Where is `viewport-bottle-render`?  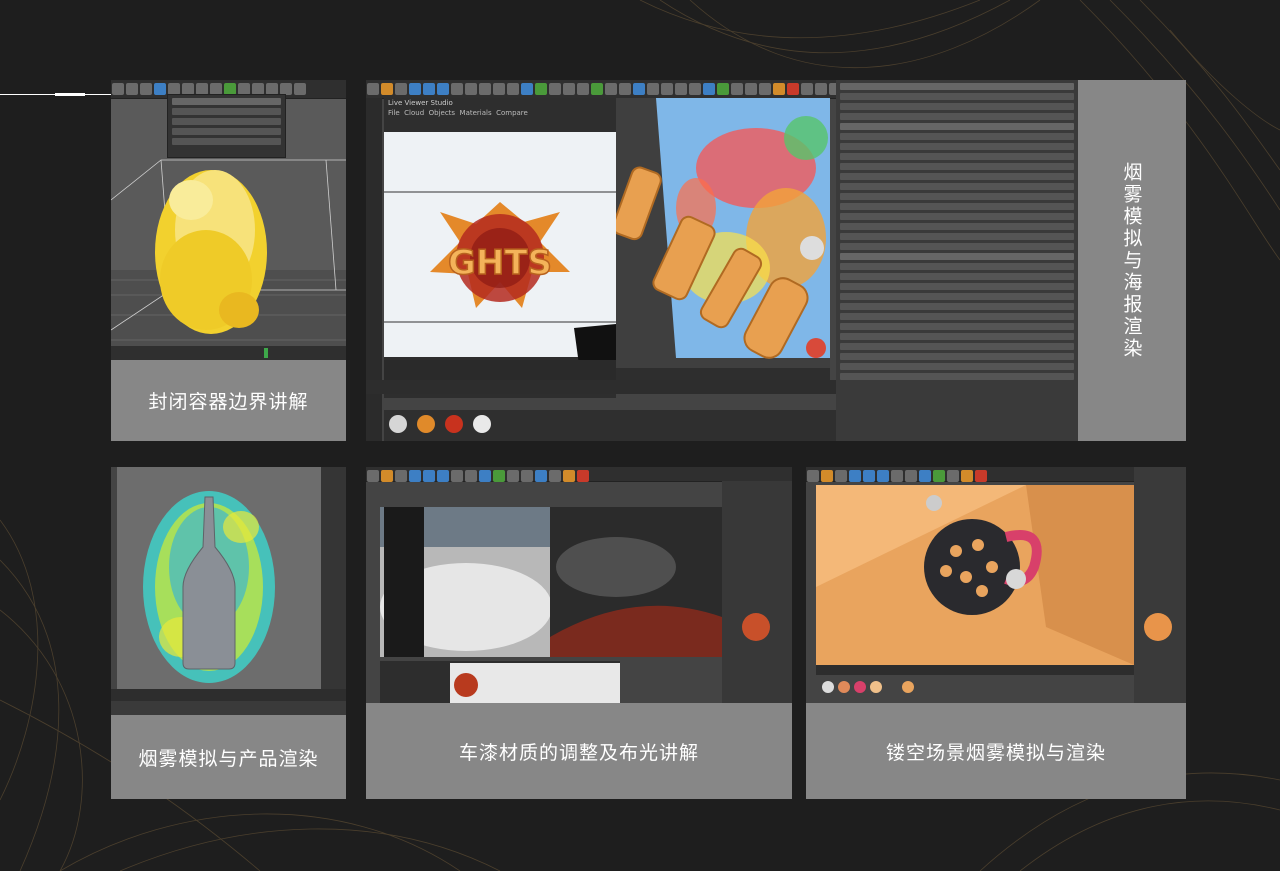
viewport-bottle-render is located at coordinates (228, 591).